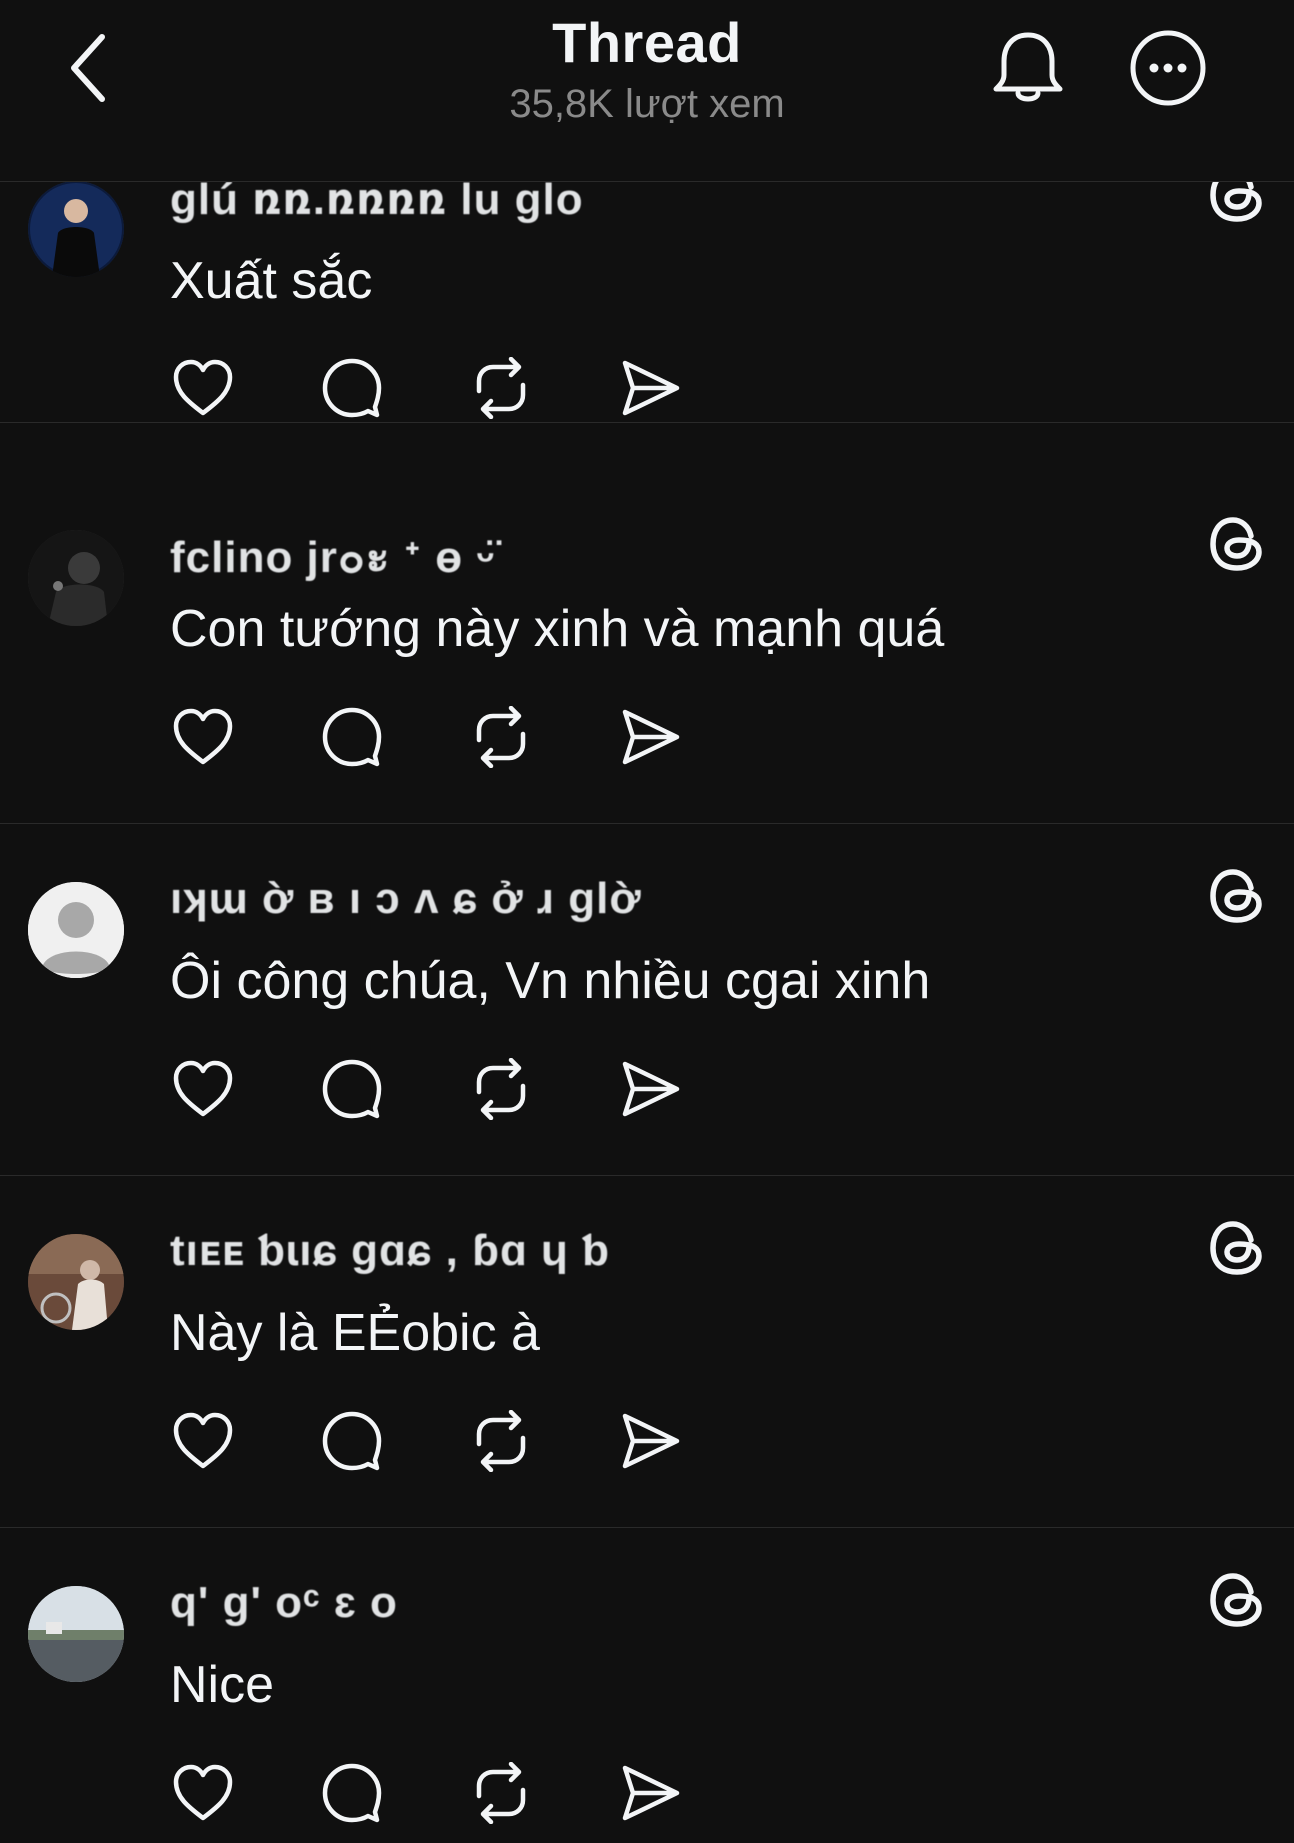  Describe the element at coordinates (355, 1333) in the screenshot. I see `reply-text: Này là EẺobic à` at that location.